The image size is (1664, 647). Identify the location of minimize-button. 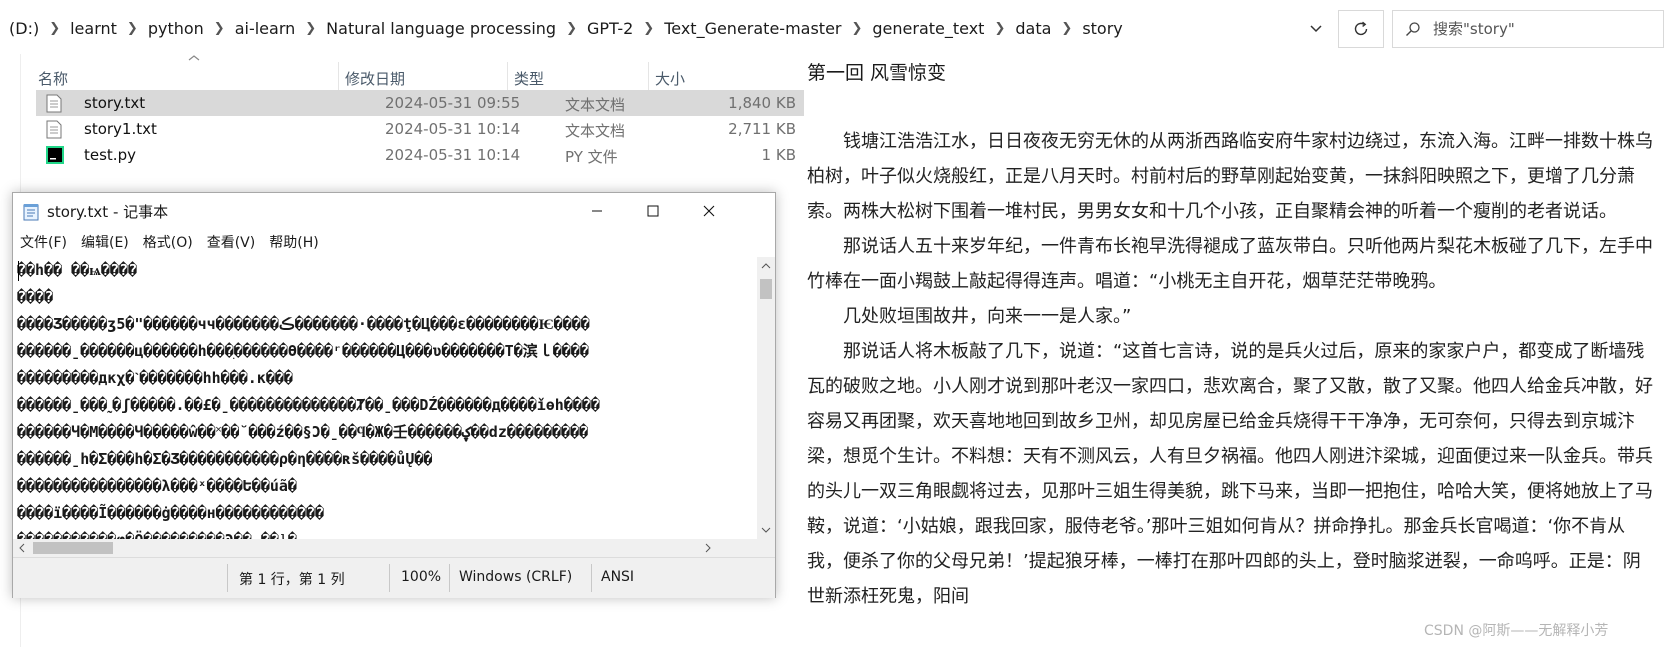
(597, 211).